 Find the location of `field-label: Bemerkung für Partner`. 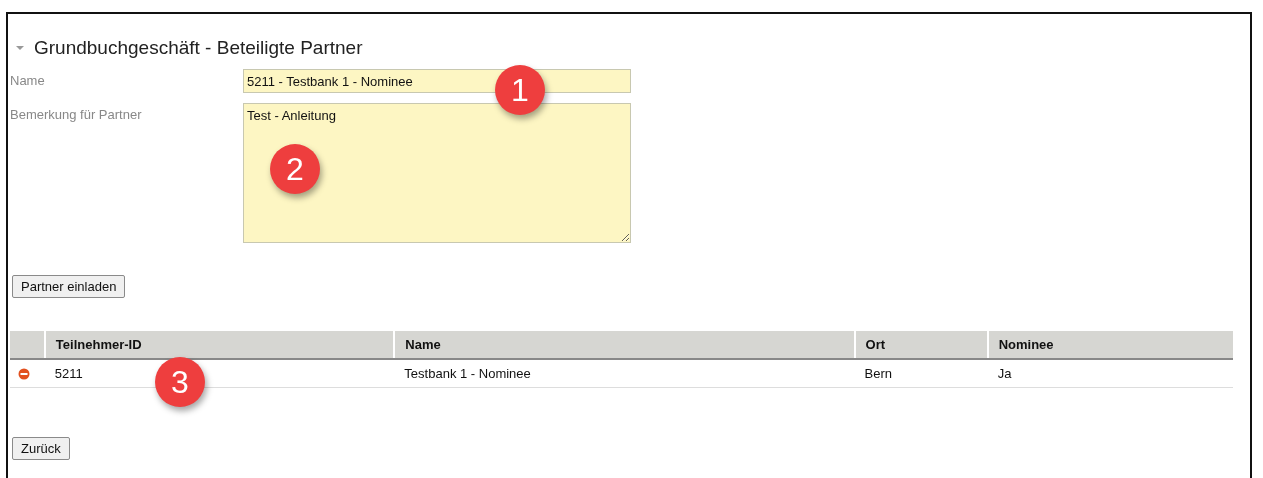

field-label: Bemerkung für Partner is located at coordinates (76, 115).